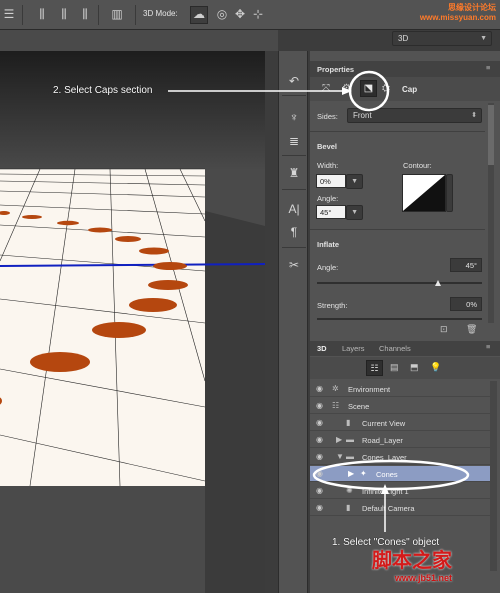  Describe the element at coordinates (412, 561) in the screenshot. I see `watermark-line: 脚本之家` at that location.